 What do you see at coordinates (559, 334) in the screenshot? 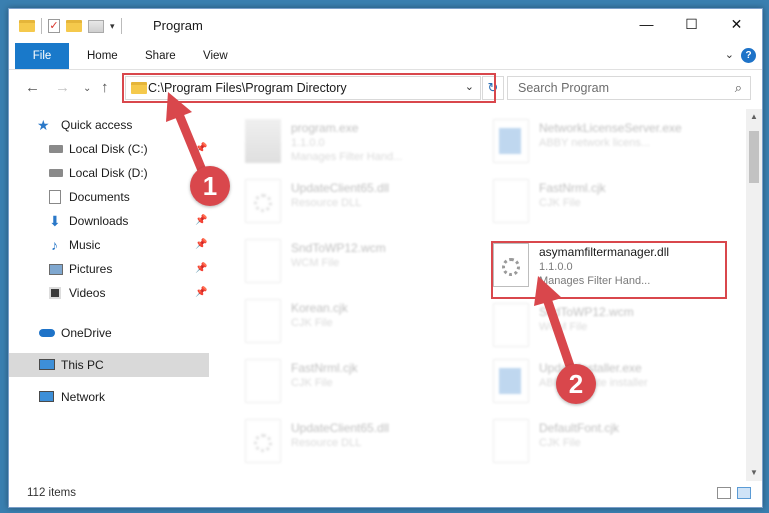
I see `arrow-step2-shaft` at bounding box center [559, 334].